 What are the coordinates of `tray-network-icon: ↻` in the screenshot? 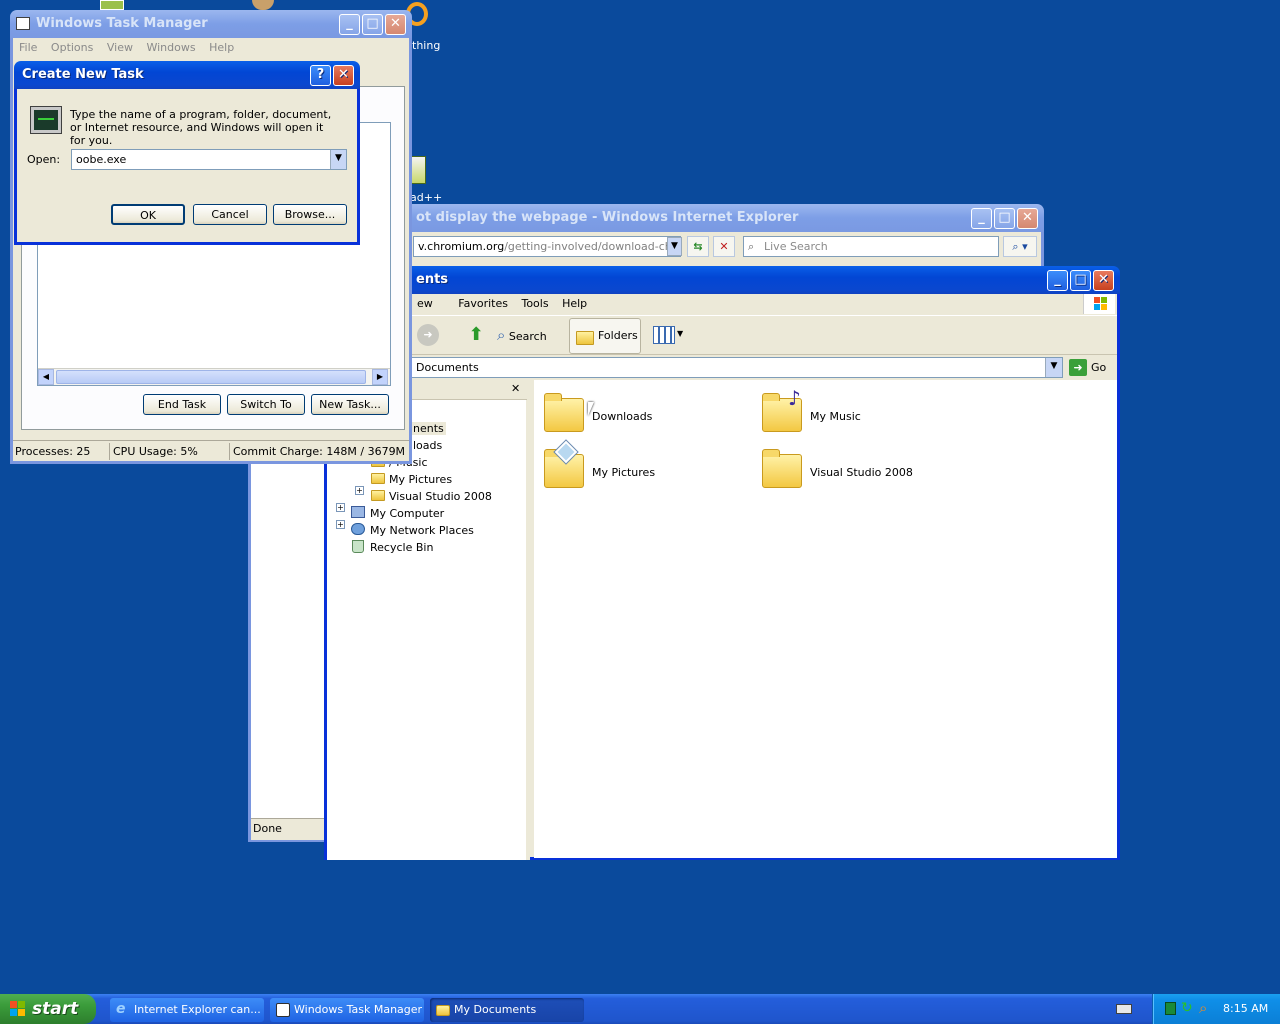 It's located at (1187, 1008).